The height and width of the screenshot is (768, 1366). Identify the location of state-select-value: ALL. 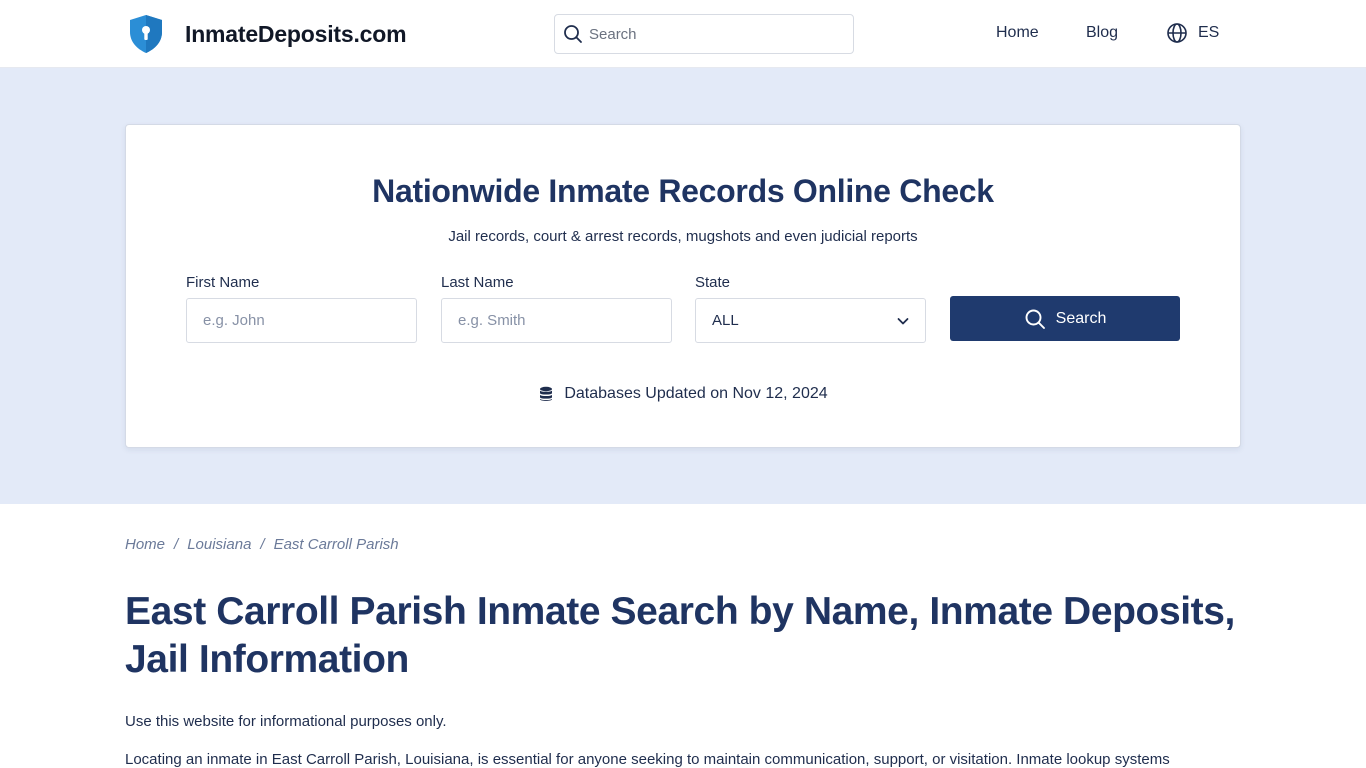
(725, 320).